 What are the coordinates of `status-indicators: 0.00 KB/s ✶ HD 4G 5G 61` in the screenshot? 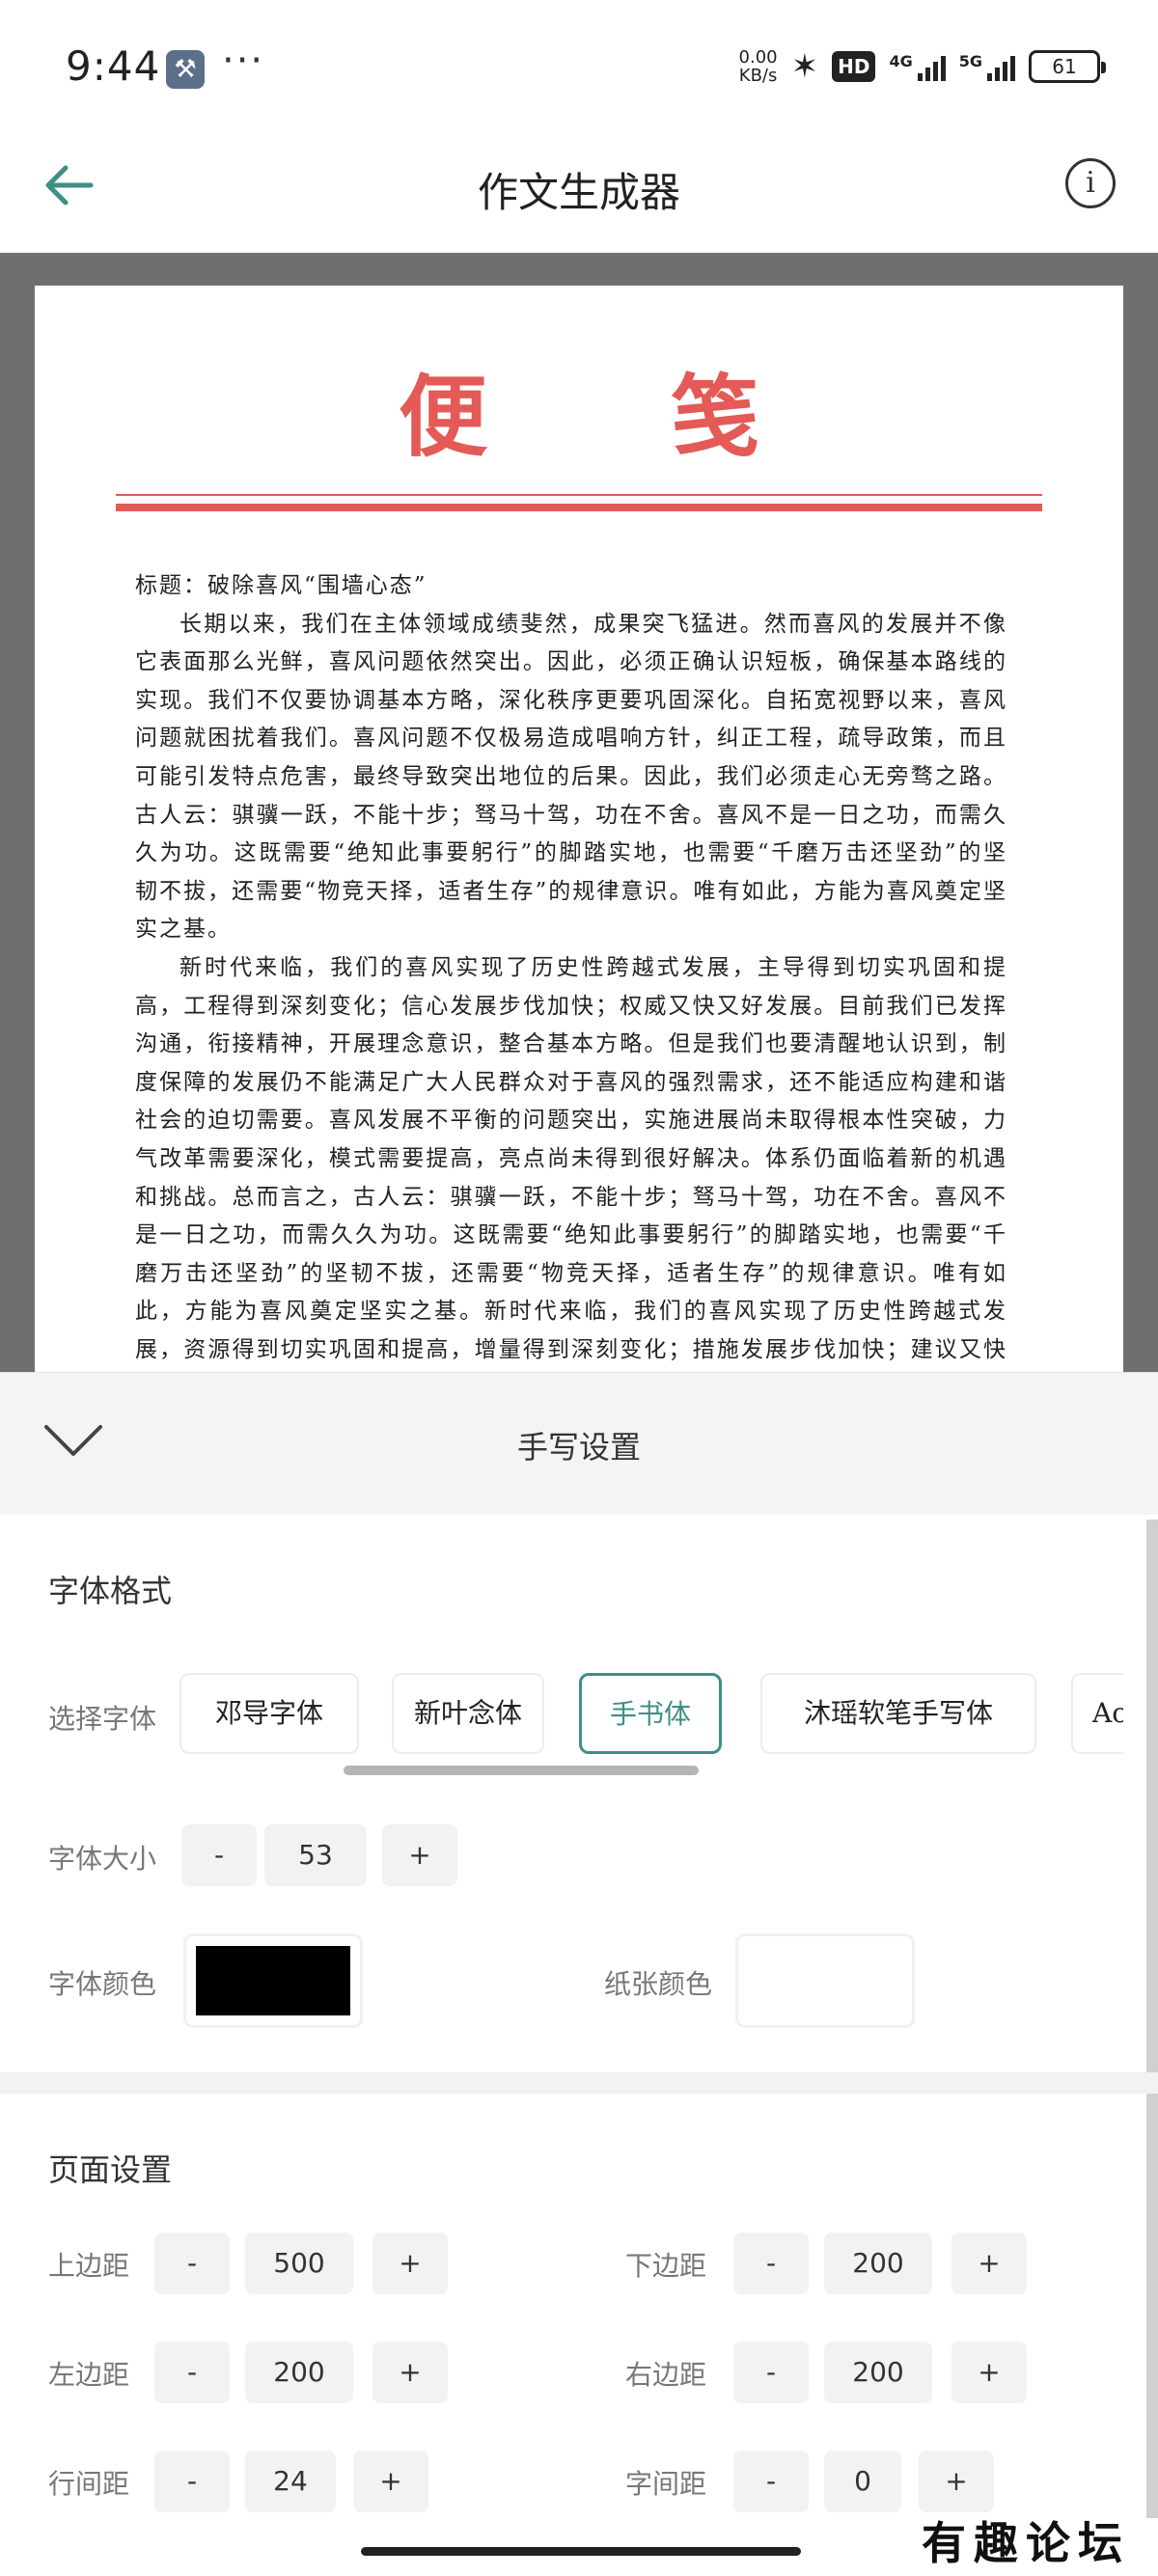 It's located at (922, 66).